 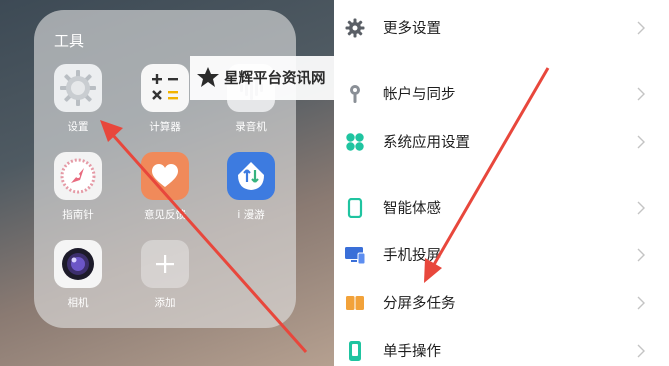 I want to click on watermark: 星辉平台资讯网, so click(x=263, y=78).